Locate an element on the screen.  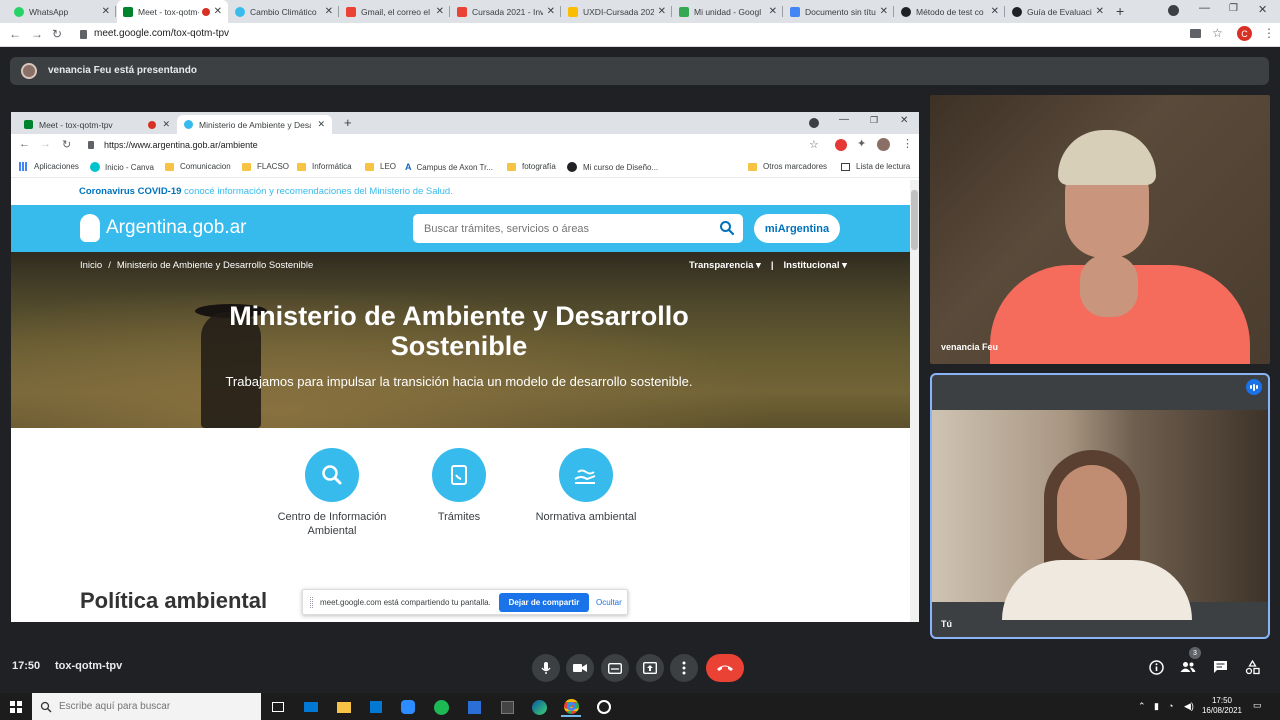
tab-cambio-climatico: Cambio Climático ✕ is located at coordinates (284, 11).